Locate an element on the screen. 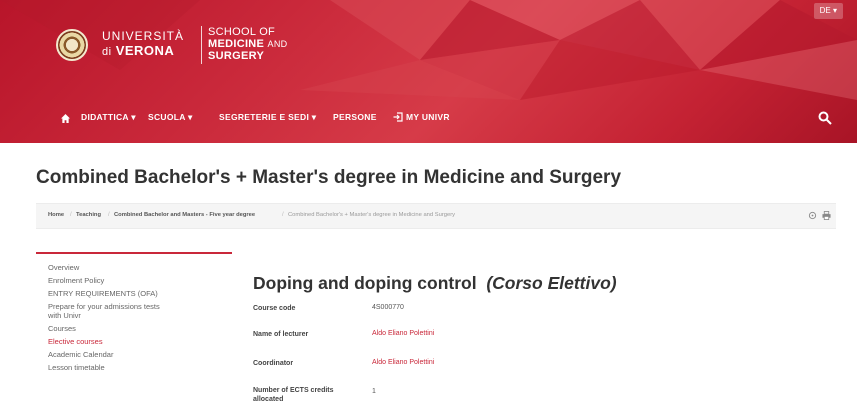 This screenshot has height=417, width=857. coordinator-label: Coordinator is located at coordinates (273, 363).